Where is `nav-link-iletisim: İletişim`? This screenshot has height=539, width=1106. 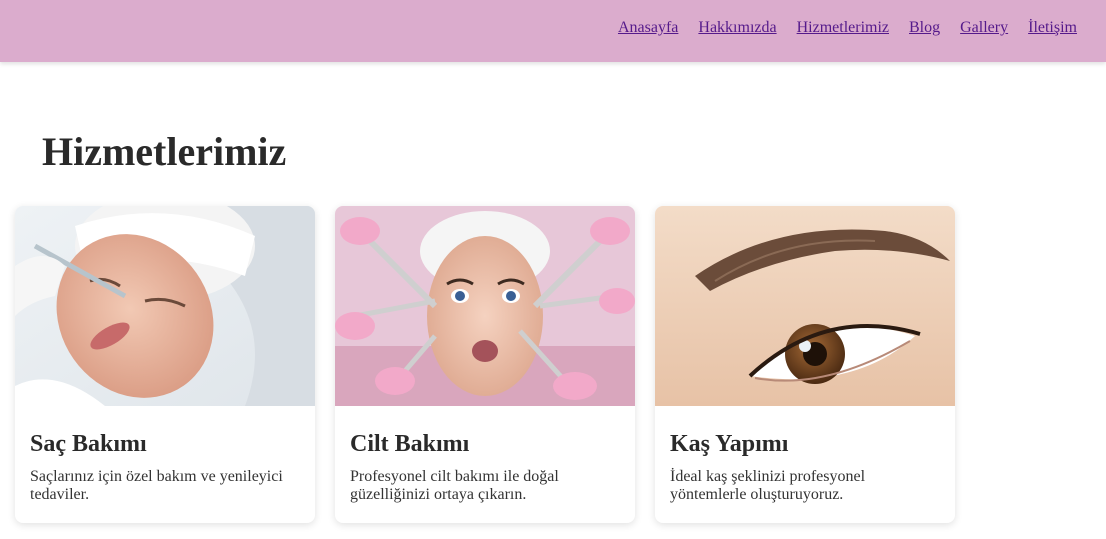
nav-link-iletisim: İletişim is located at coordinates (1052, 27).